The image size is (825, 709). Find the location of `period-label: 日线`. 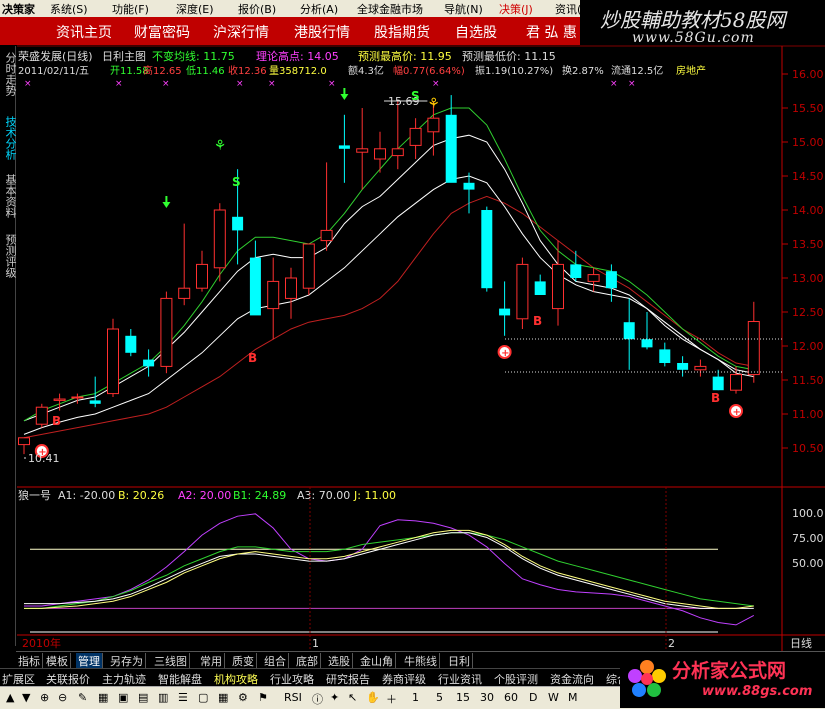

period-label: 日线 is located at coordinates (801, 643).